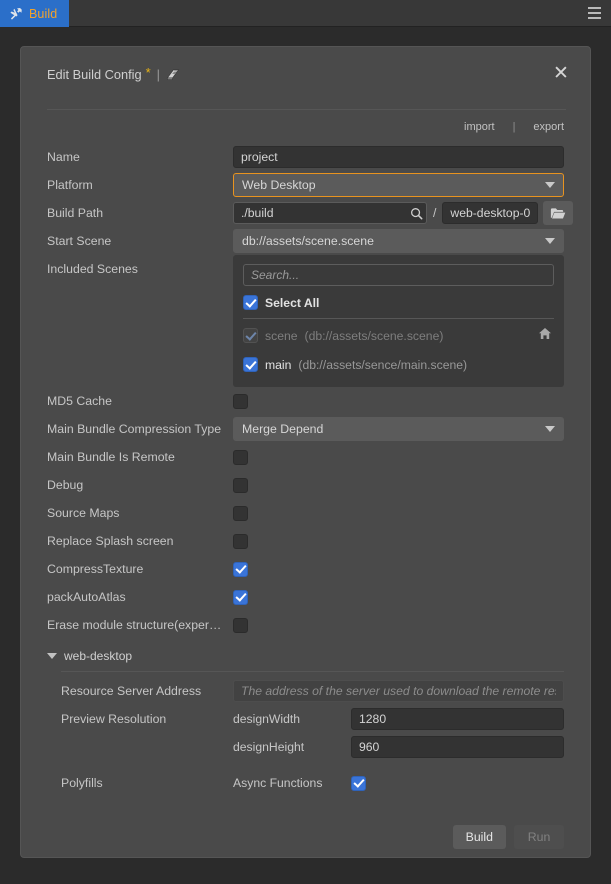  Describe the element at coordinates (398, 241) in the screenshot. I see `start-scene-select: db://assets/scene.scene` at that location.